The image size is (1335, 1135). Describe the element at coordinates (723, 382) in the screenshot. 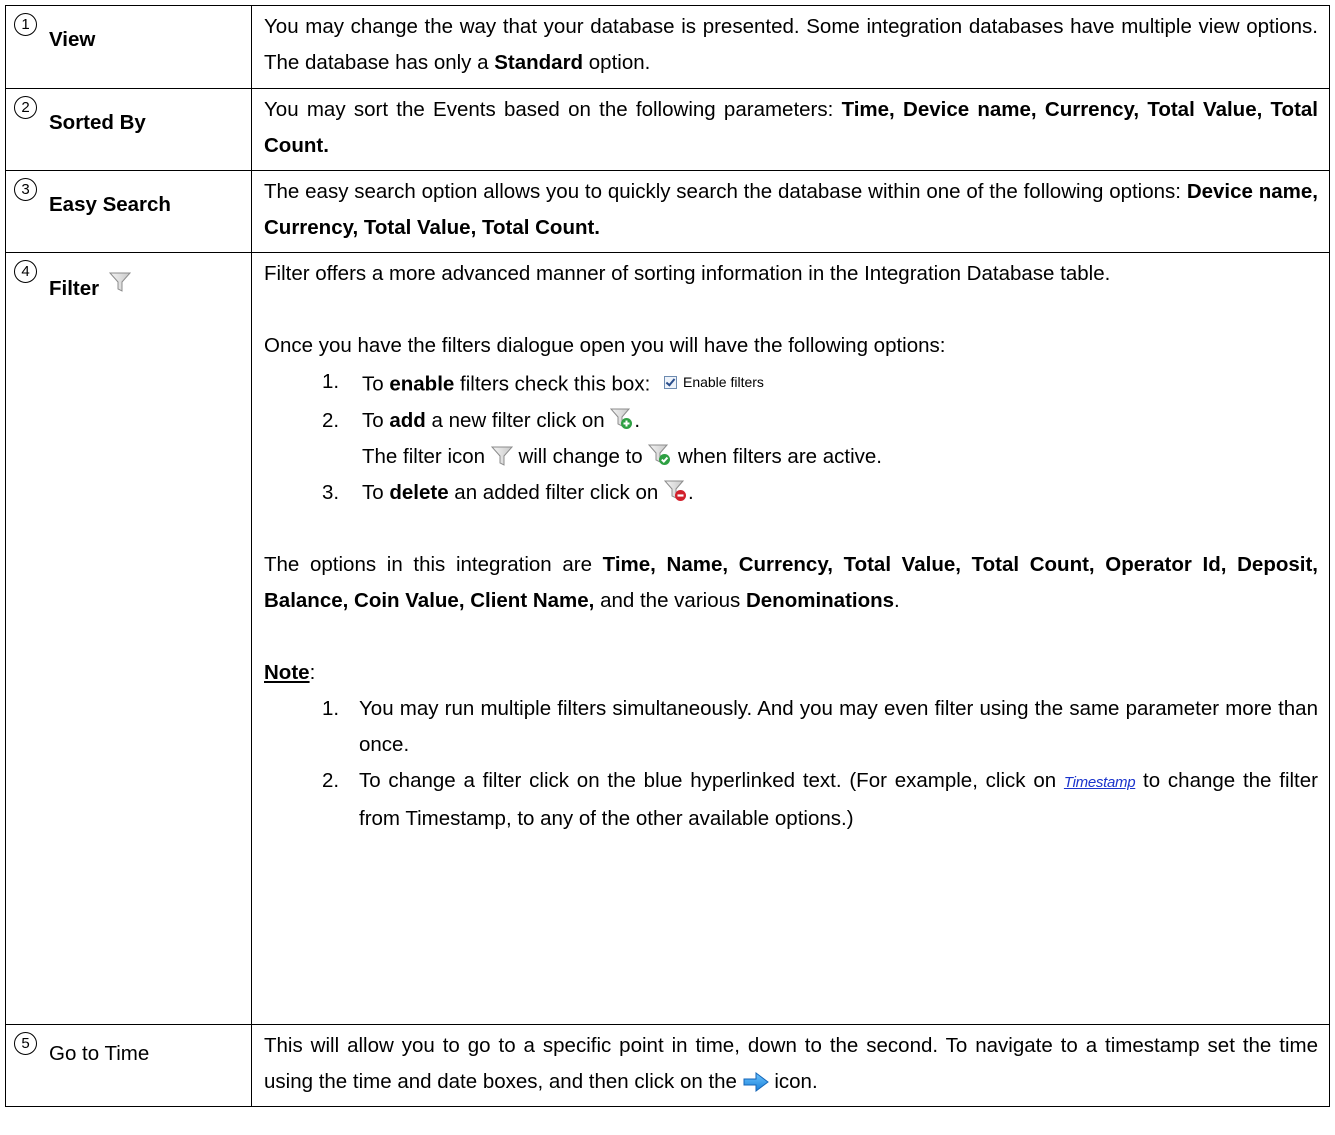

I see `checkbox-label: Enable filters` at that location.